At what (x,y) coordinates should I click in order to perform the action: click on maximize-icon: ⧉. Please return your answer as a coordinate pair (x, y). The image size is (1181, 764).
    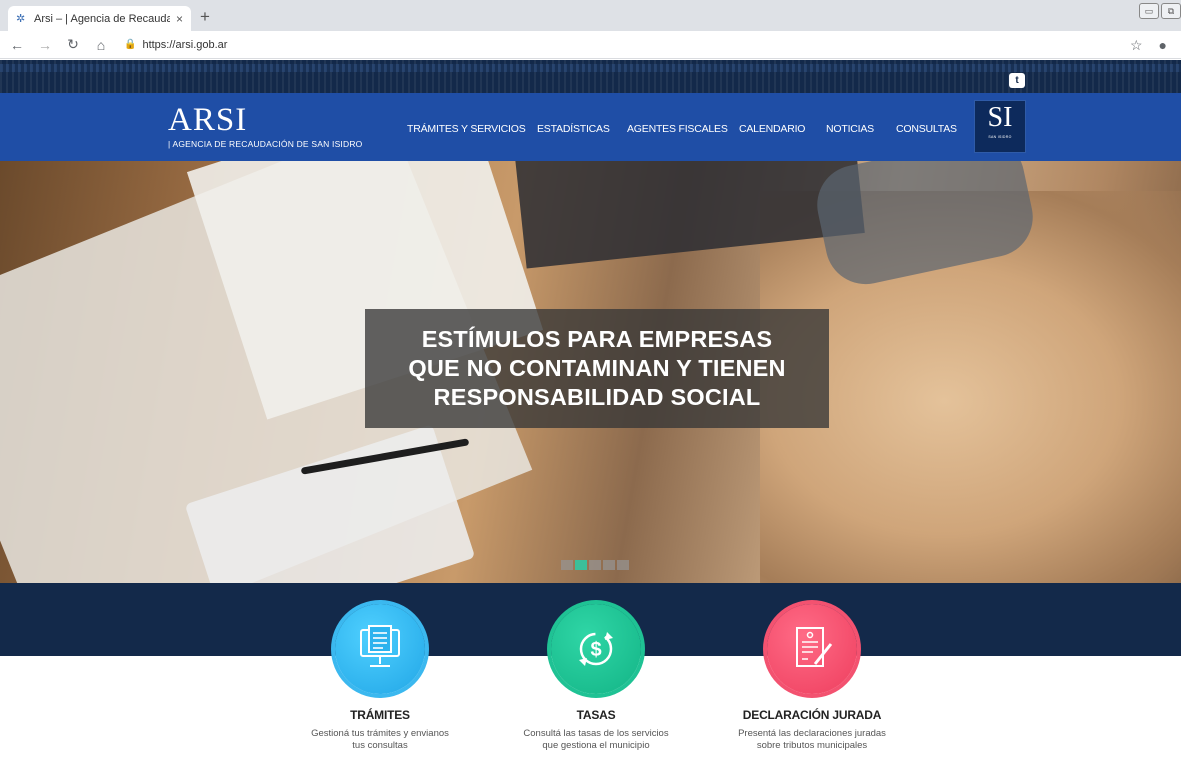
    Looking at the image, I should click on (1171, 11).